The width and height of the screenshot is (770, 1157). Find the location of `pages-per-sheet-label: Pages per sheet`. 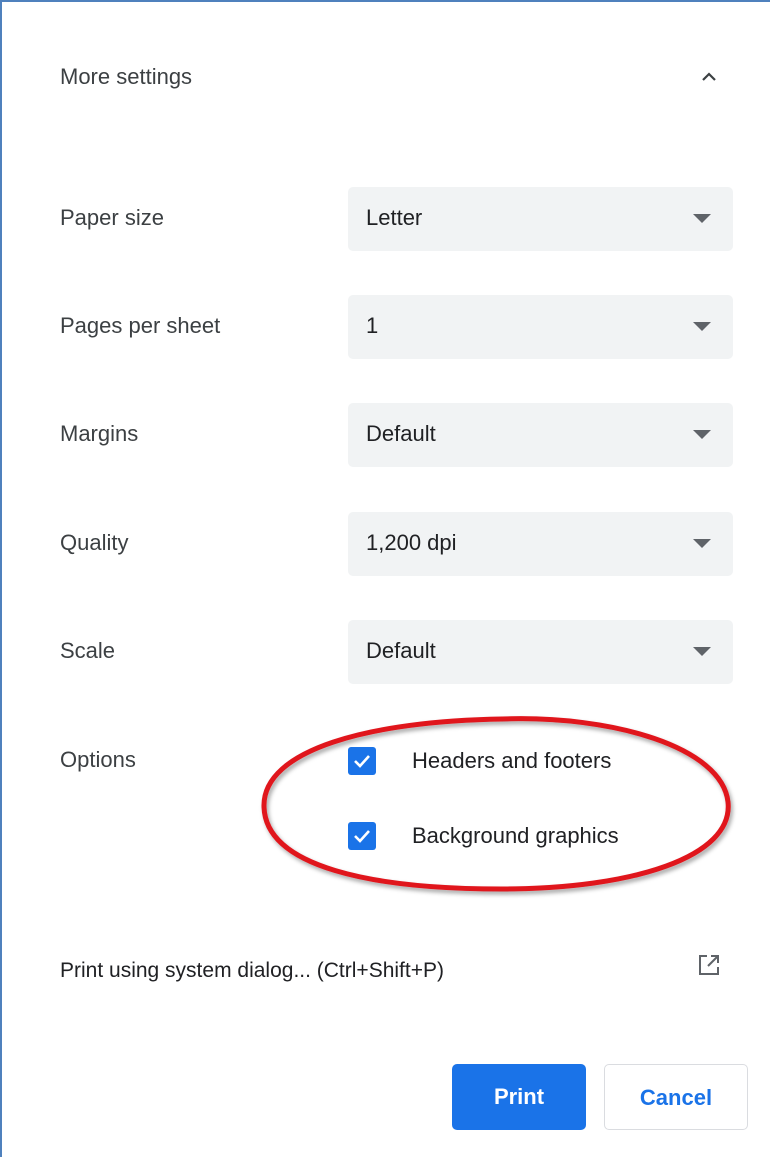

pages-per-sheet-label: Pages per sheet is located at coordinates (140, 325).